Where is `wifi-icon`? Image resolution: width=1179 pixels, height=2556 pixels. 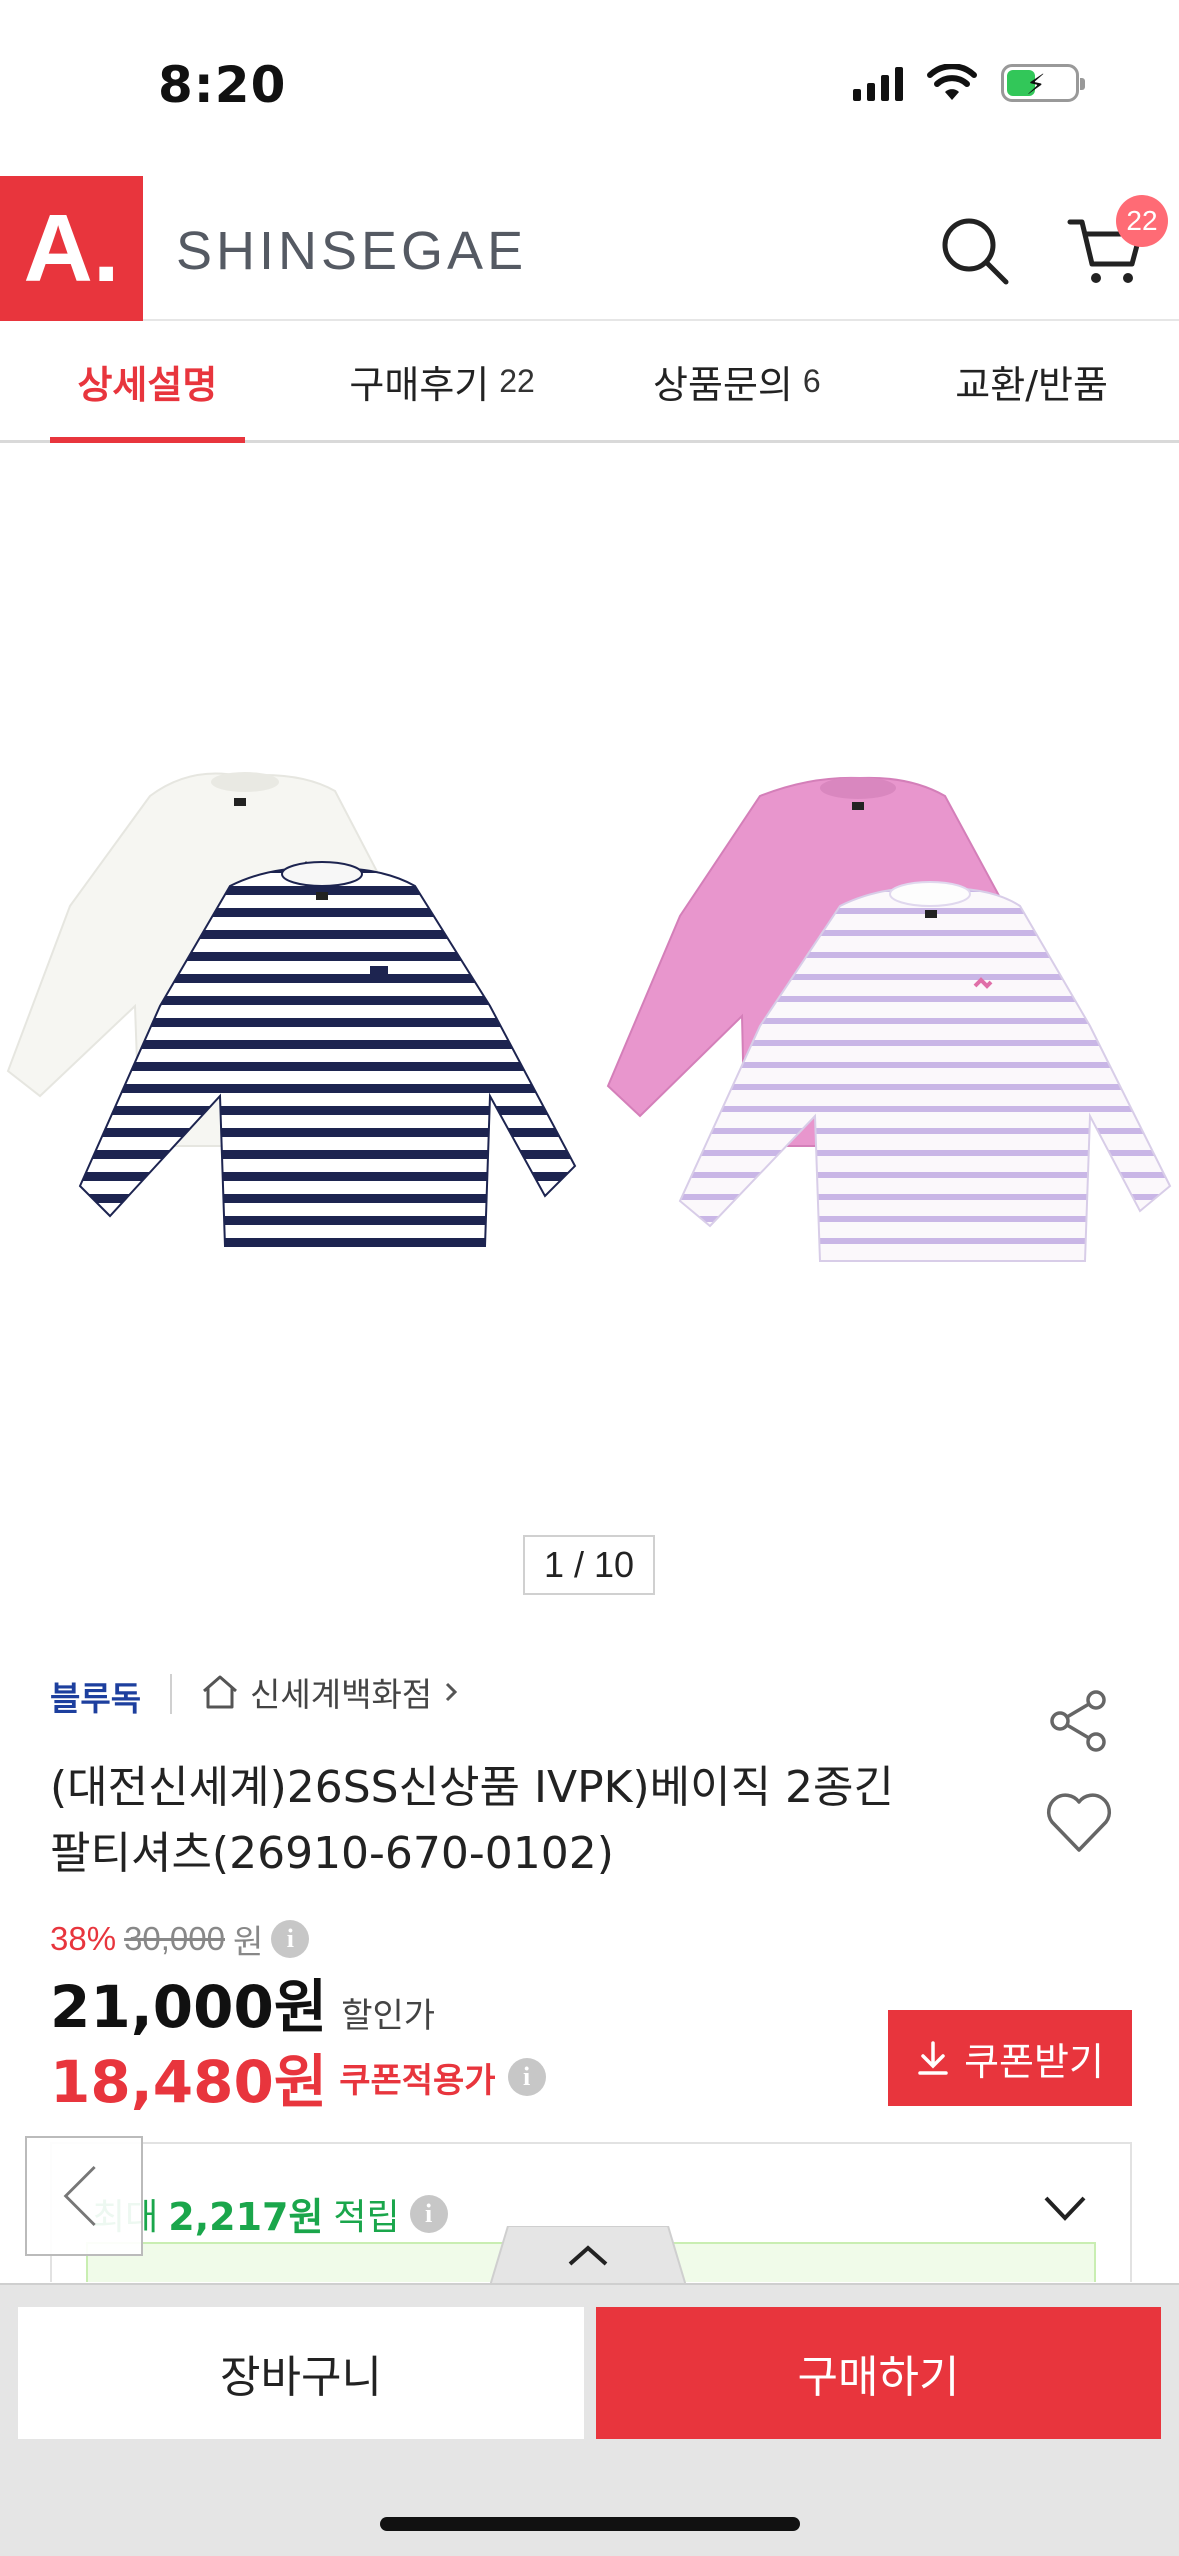
wifi-icon is located at coordinates (952, 82).